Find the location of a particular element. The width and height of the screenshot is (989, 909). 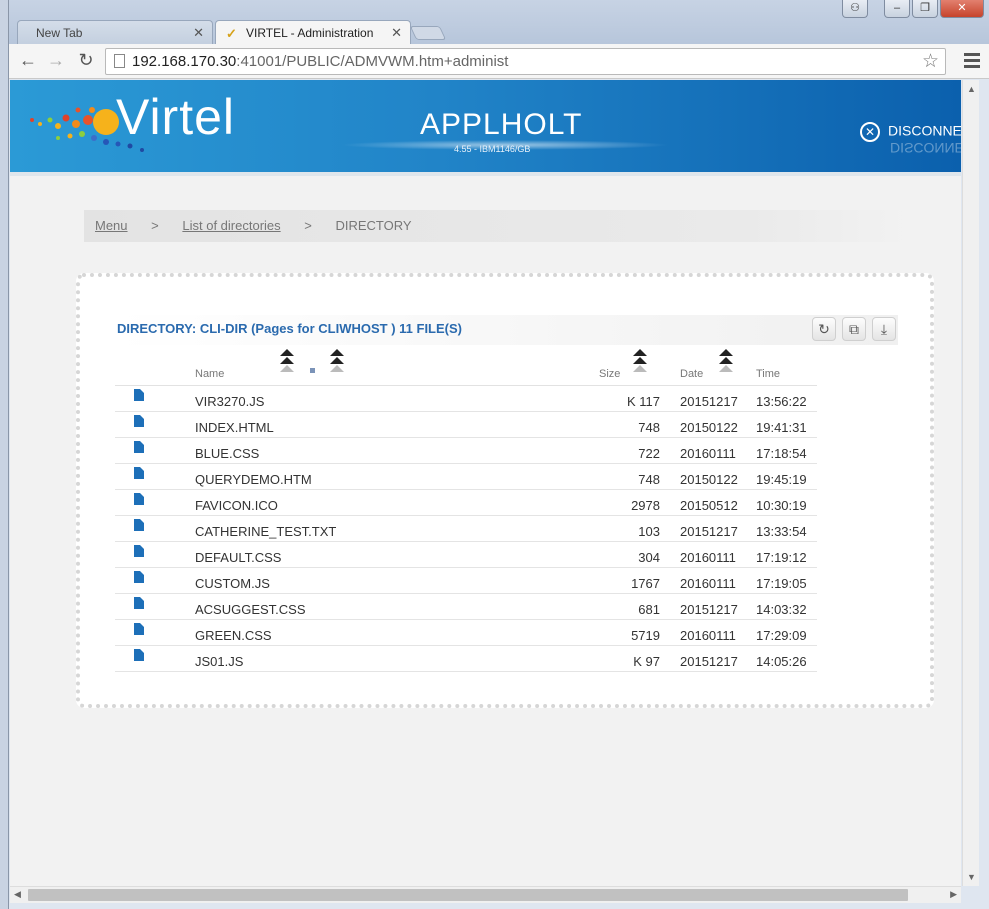

file-time: 17:29:09 is located at coordinates (781, 635).